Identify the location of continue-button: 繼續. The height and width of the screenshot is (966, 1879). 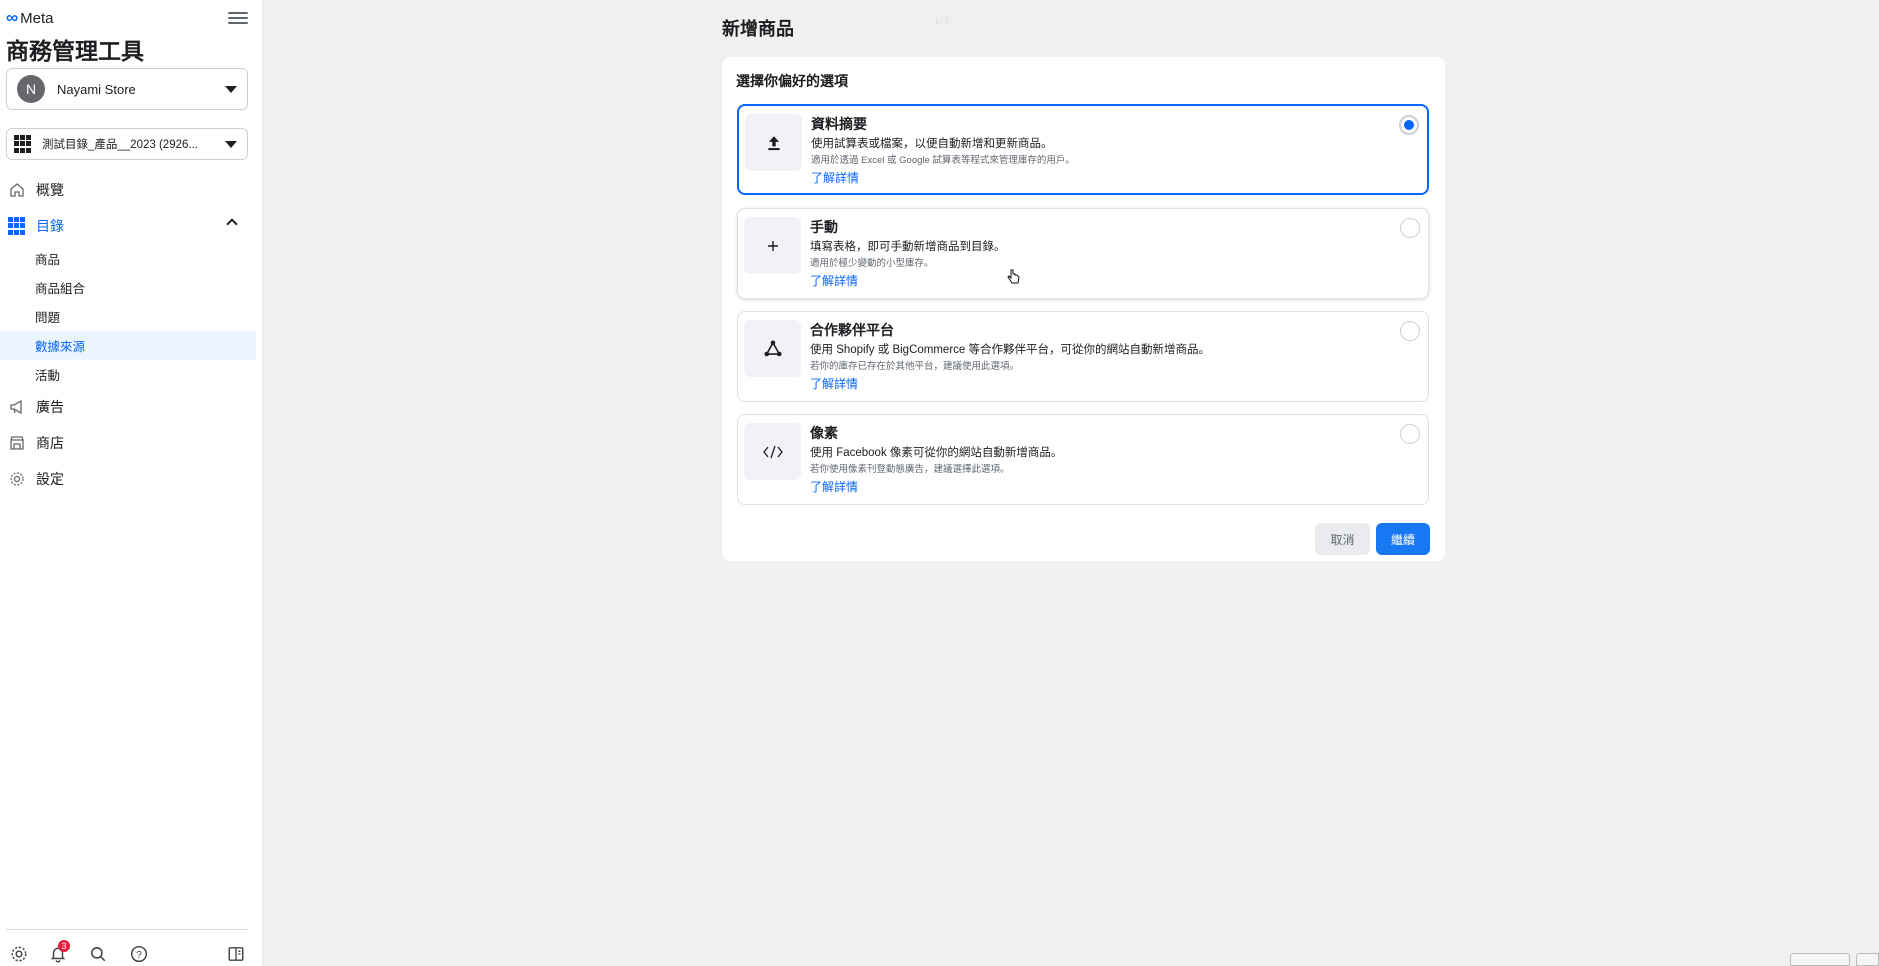
(1403, 539).